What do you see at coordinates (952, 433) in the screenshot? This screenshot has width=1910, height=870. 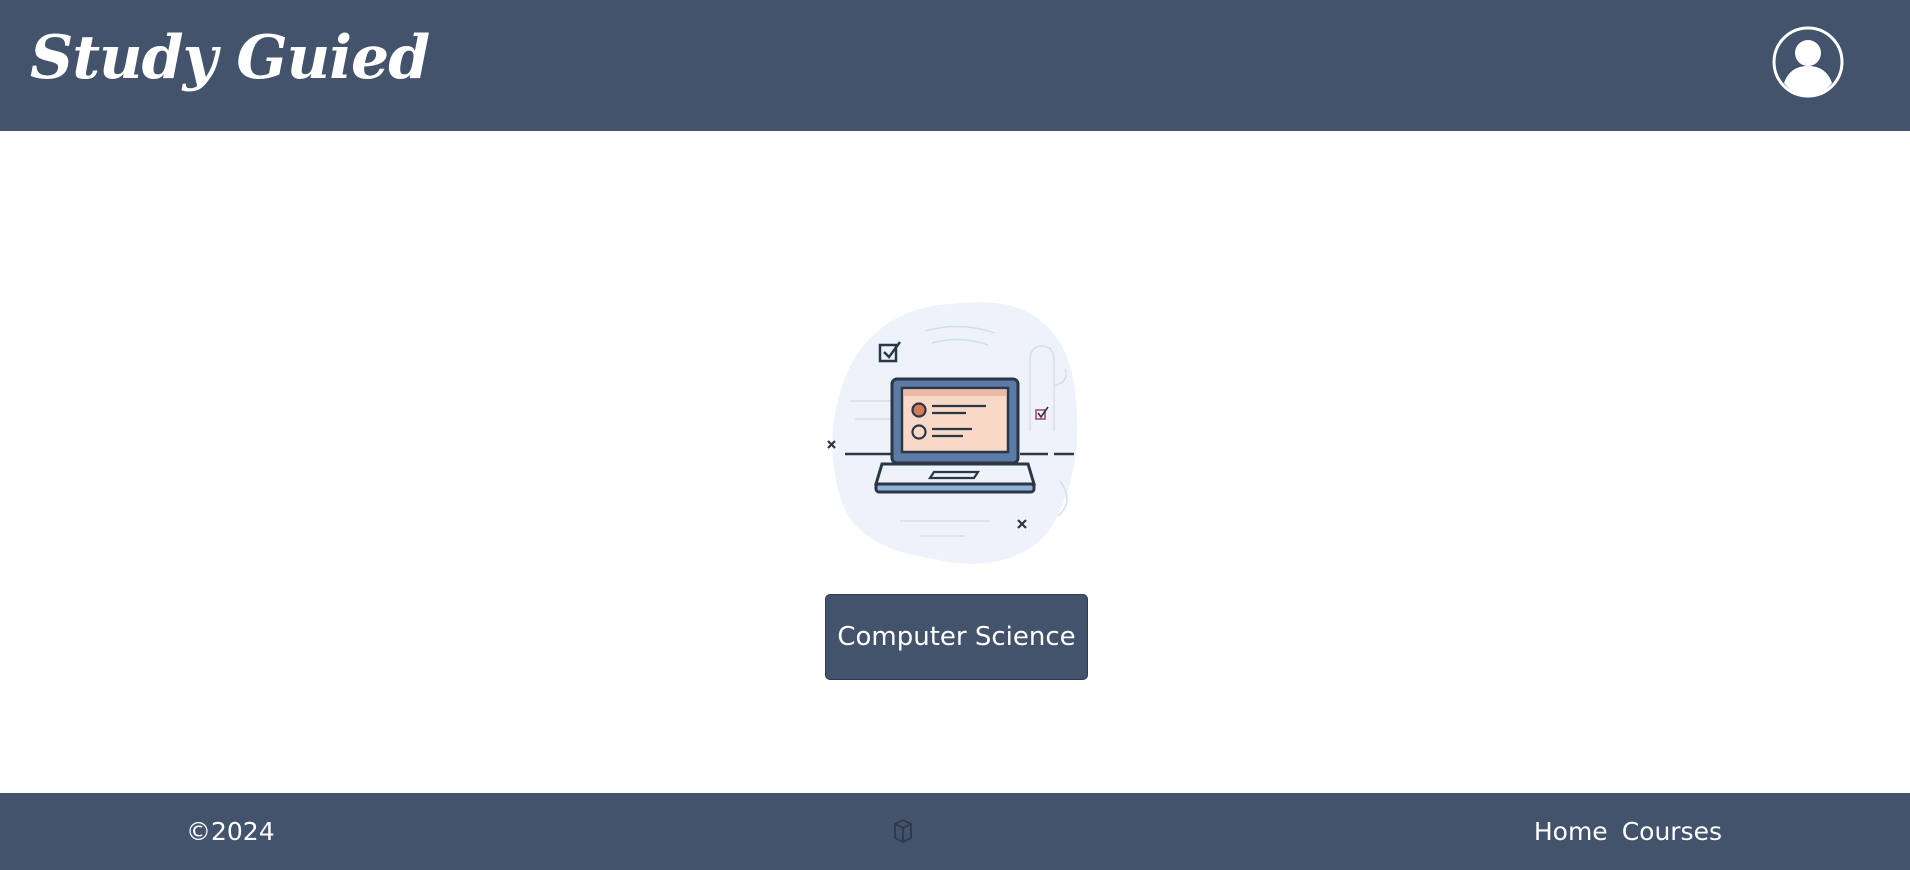 I see `laptop-checklist-illustration` at bounding box center [952, 433].